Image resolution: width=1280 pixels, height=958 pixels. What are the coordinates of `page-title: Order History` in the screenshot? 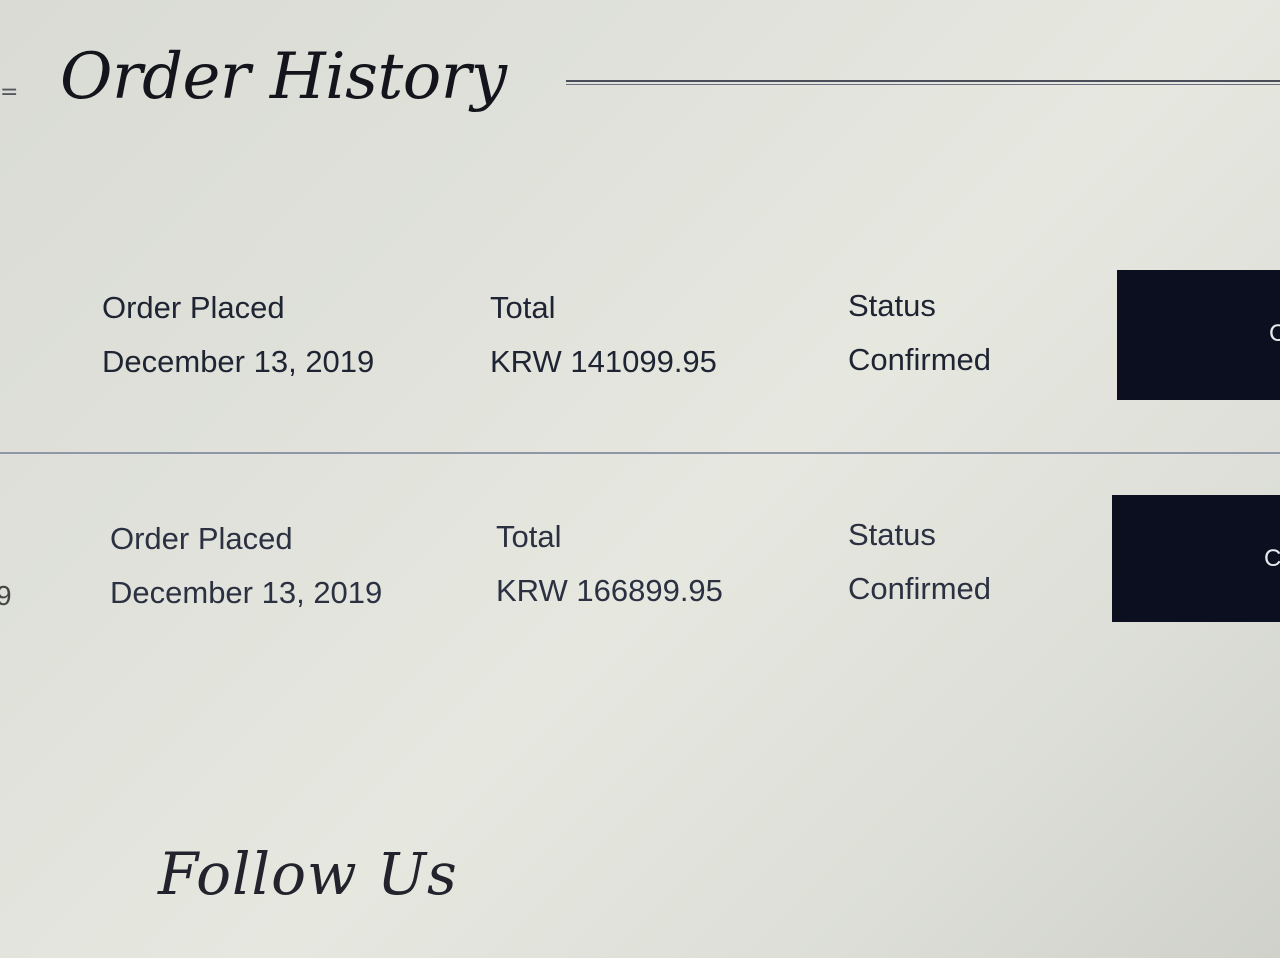 It's located at (283, 77).